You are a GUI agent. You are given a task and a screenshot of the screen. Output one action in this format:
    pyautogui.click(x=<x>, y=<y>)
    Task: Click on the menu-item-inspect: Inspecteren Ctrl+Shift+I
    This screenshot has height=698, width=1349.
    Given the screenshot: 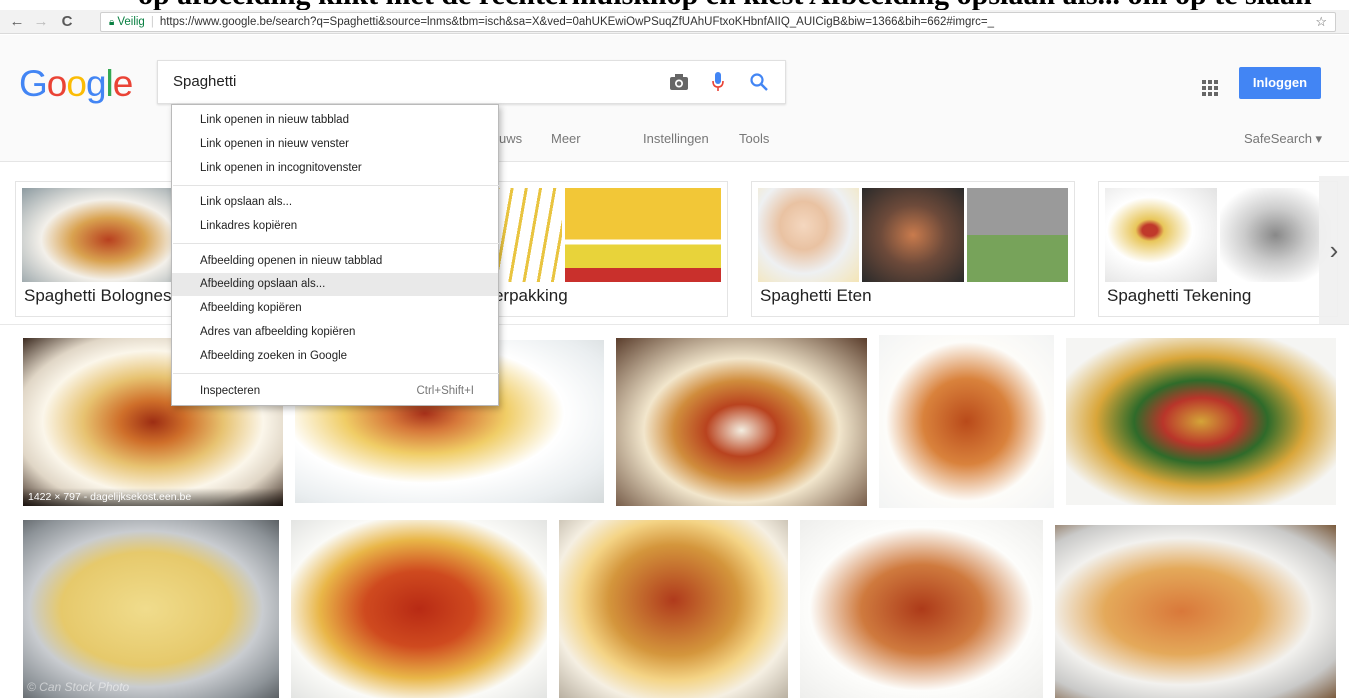 What is the action you would take?
    pyautogui.click(x=335, y=391)
    